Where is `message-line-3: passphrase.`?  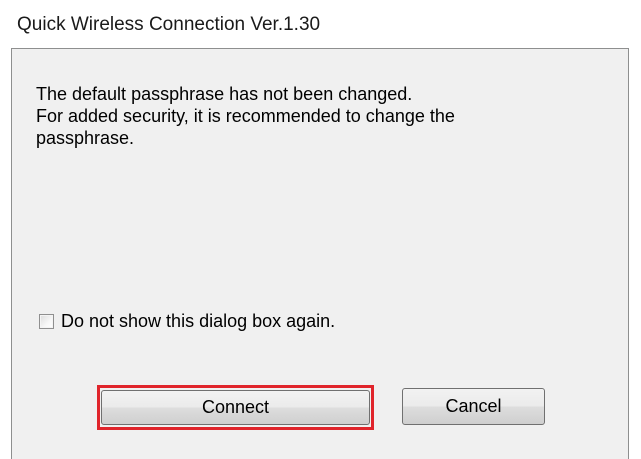 message-line-3: passphrase. is located at coordinates (85, 138).